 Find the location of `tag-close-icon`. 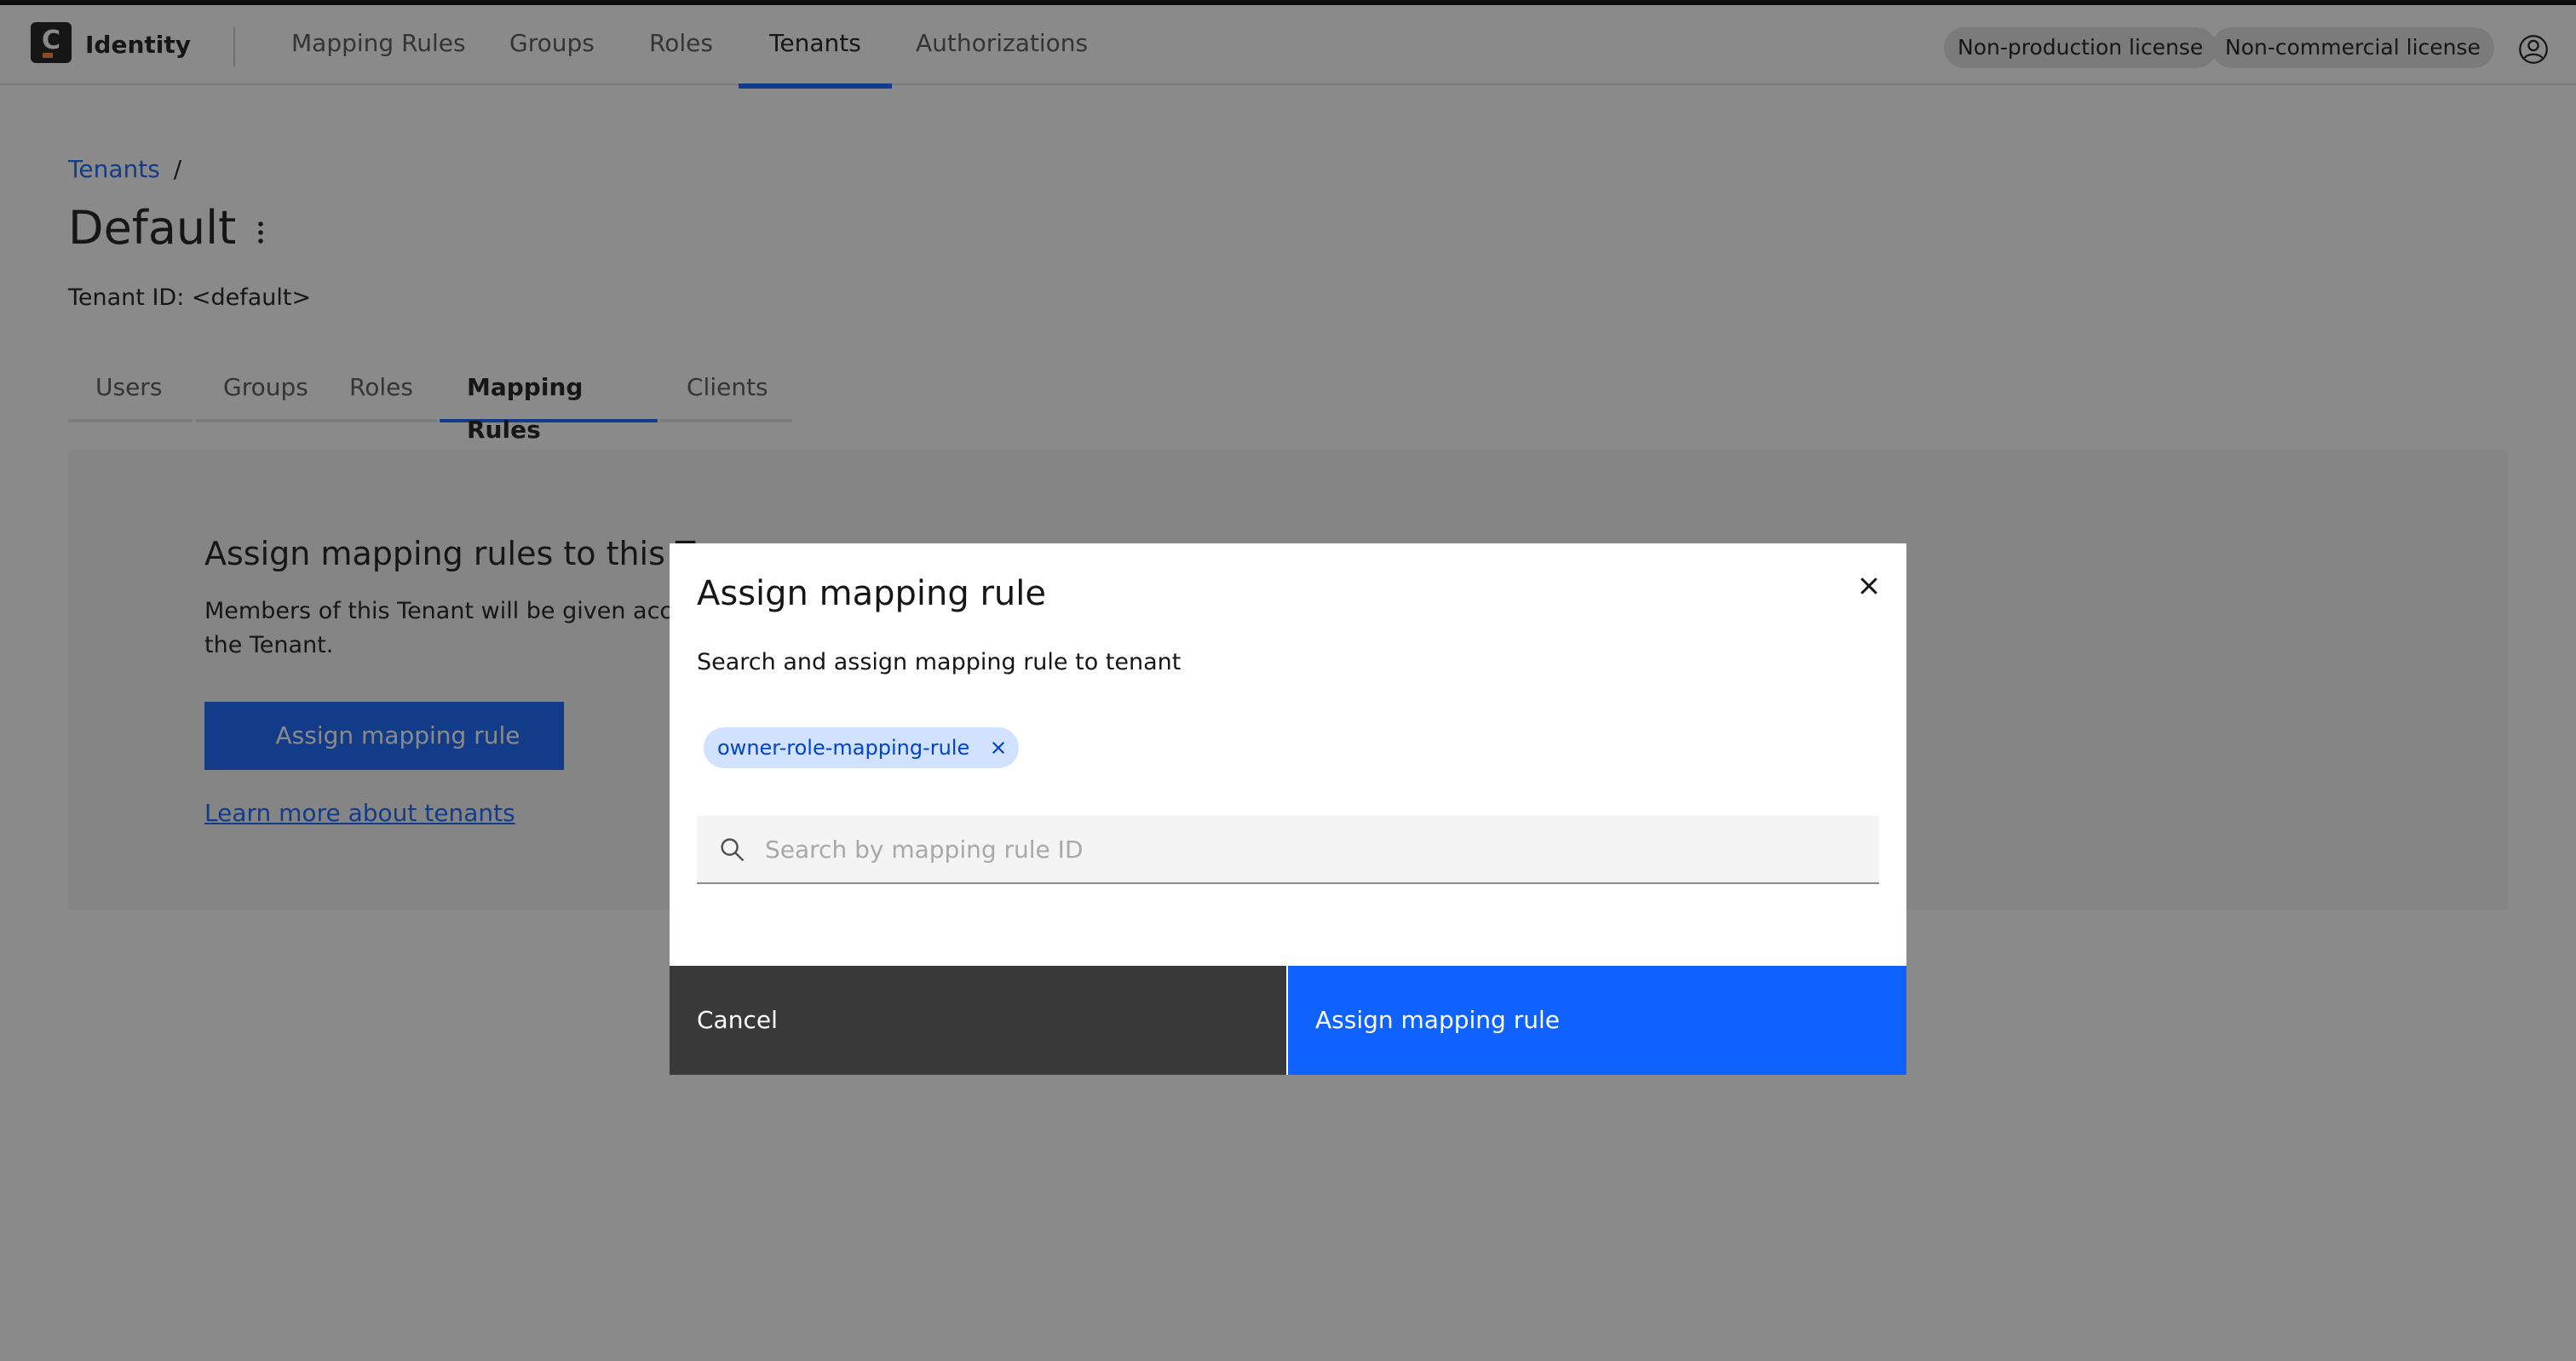

tag-close-icon is located at coordinates (998, 747).